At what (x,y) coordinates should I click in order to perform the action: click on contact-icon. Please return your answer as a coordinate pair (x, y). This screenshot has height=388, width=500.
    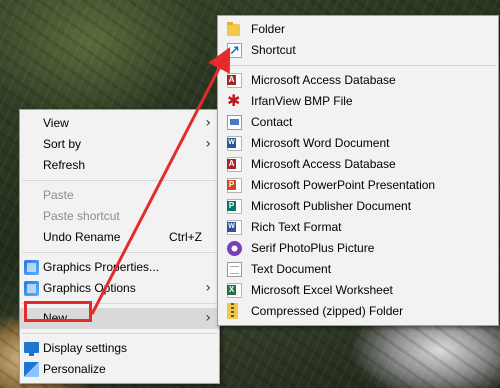
    Looking at the image, I should click on (234, 122).